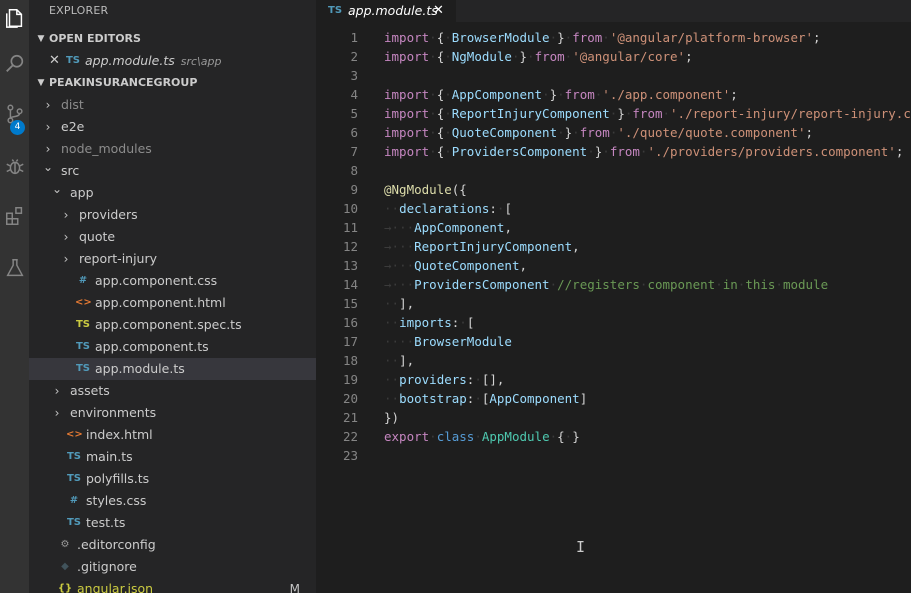 This screenshot has width=911, height=593. I want to click on tree-item: TS app.module.ts, so click(172, 369).